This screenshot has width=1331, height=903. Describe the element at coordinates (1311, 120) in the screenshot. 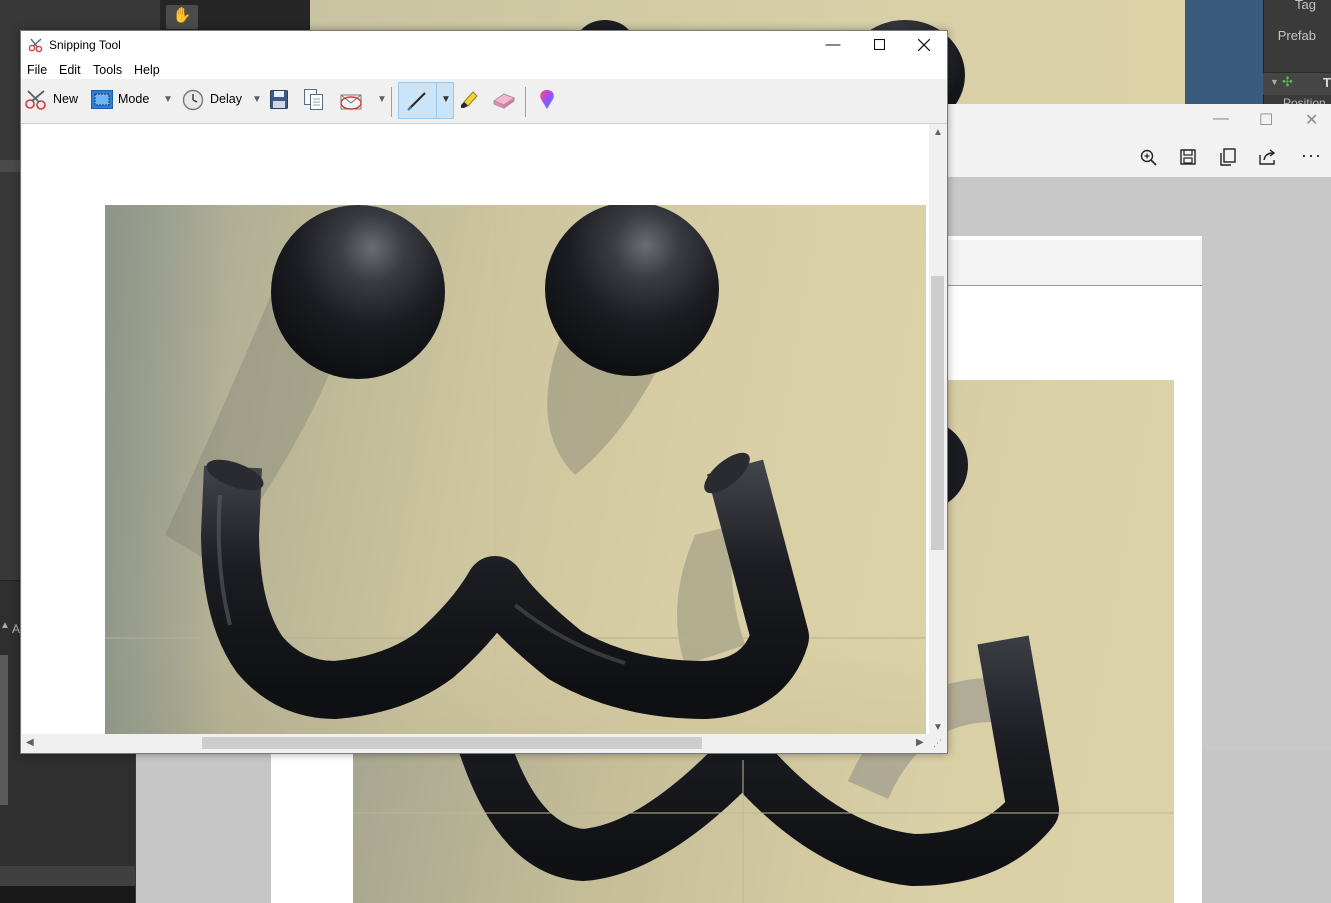

I see `close-icon: ✕` at that location.